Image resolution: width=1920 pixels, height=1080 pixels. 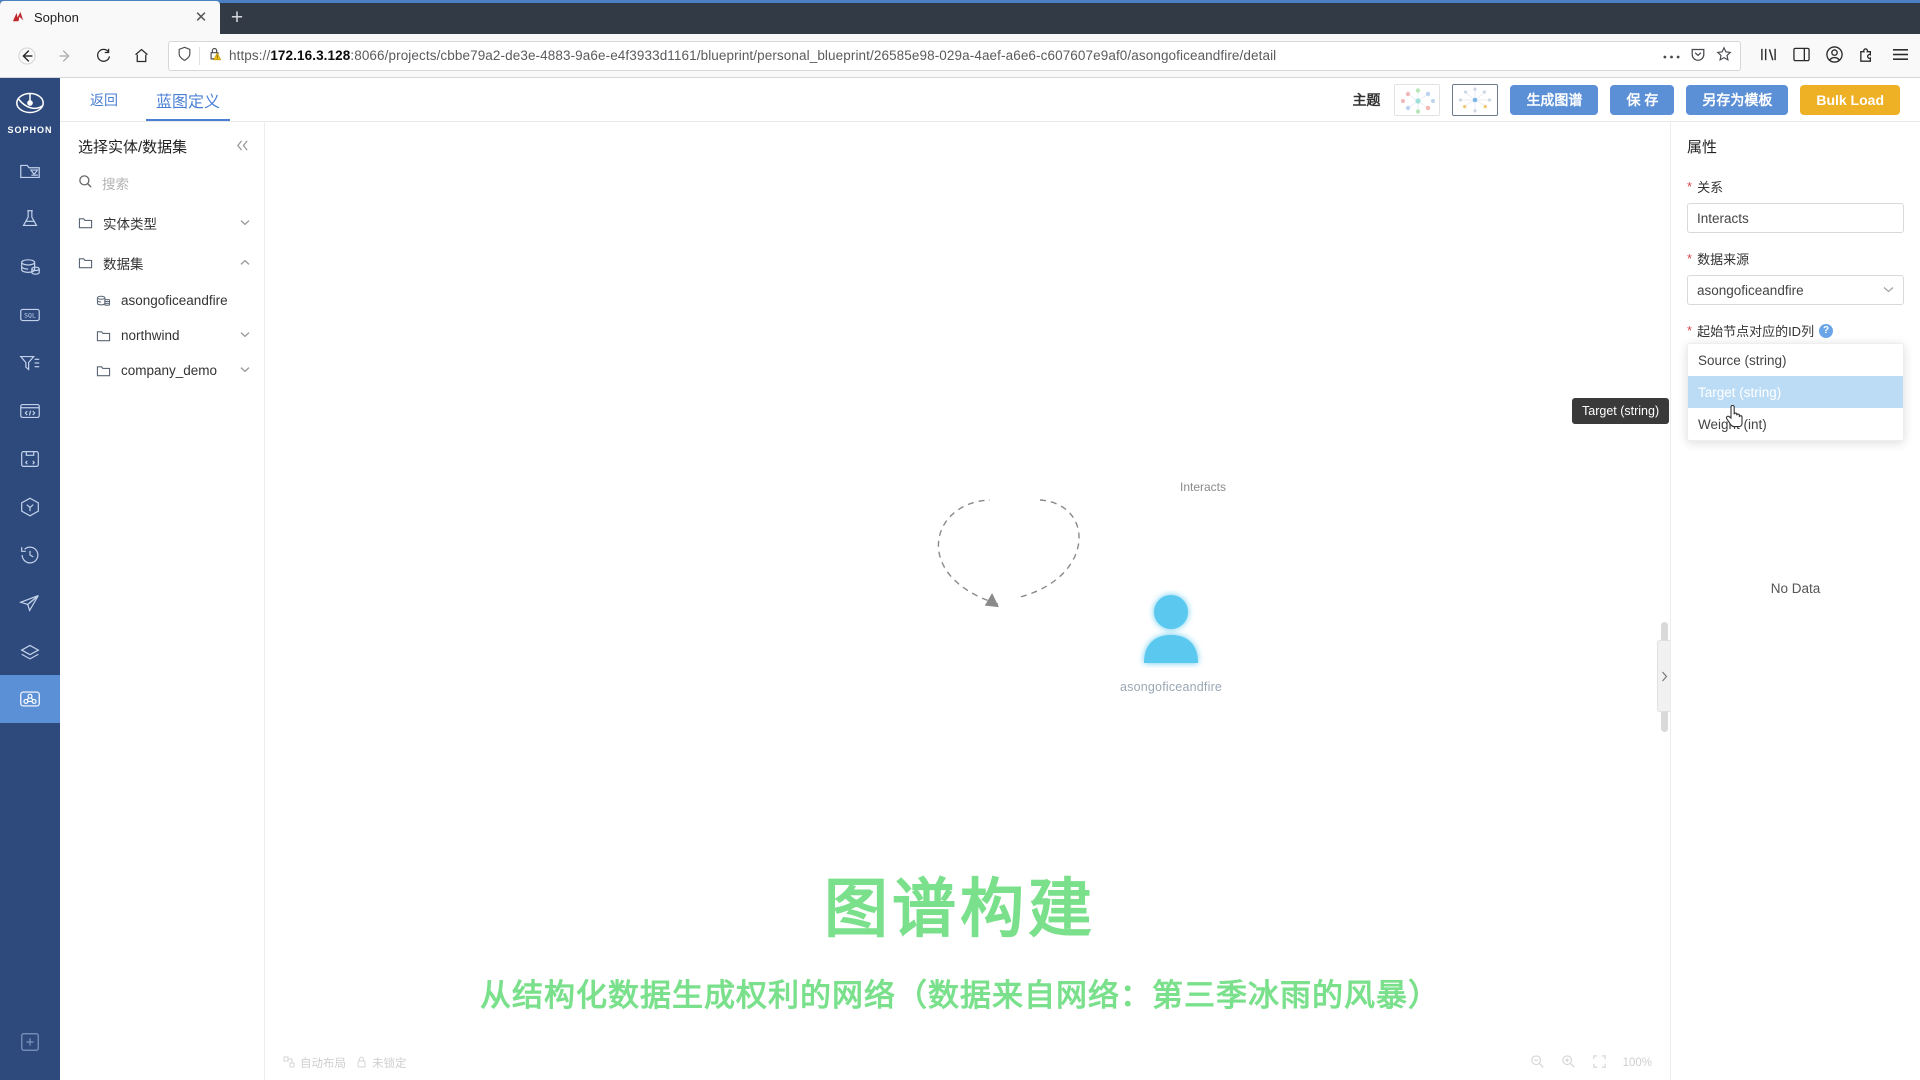 I want to click on theme-thumbnail-selected, so click(x=1475, y=99).